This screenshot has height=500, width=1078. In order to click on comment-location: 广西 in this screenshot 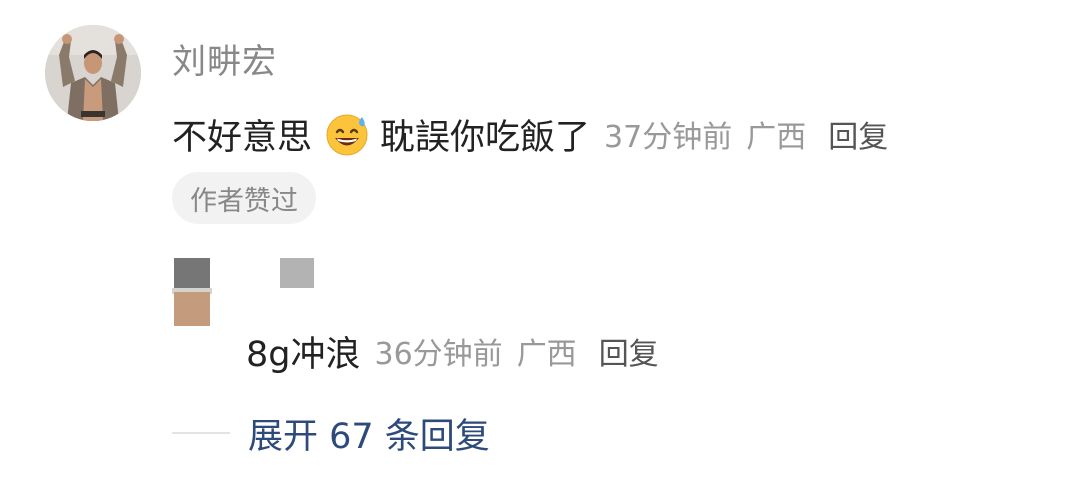, I will do `click(776, 137)`.